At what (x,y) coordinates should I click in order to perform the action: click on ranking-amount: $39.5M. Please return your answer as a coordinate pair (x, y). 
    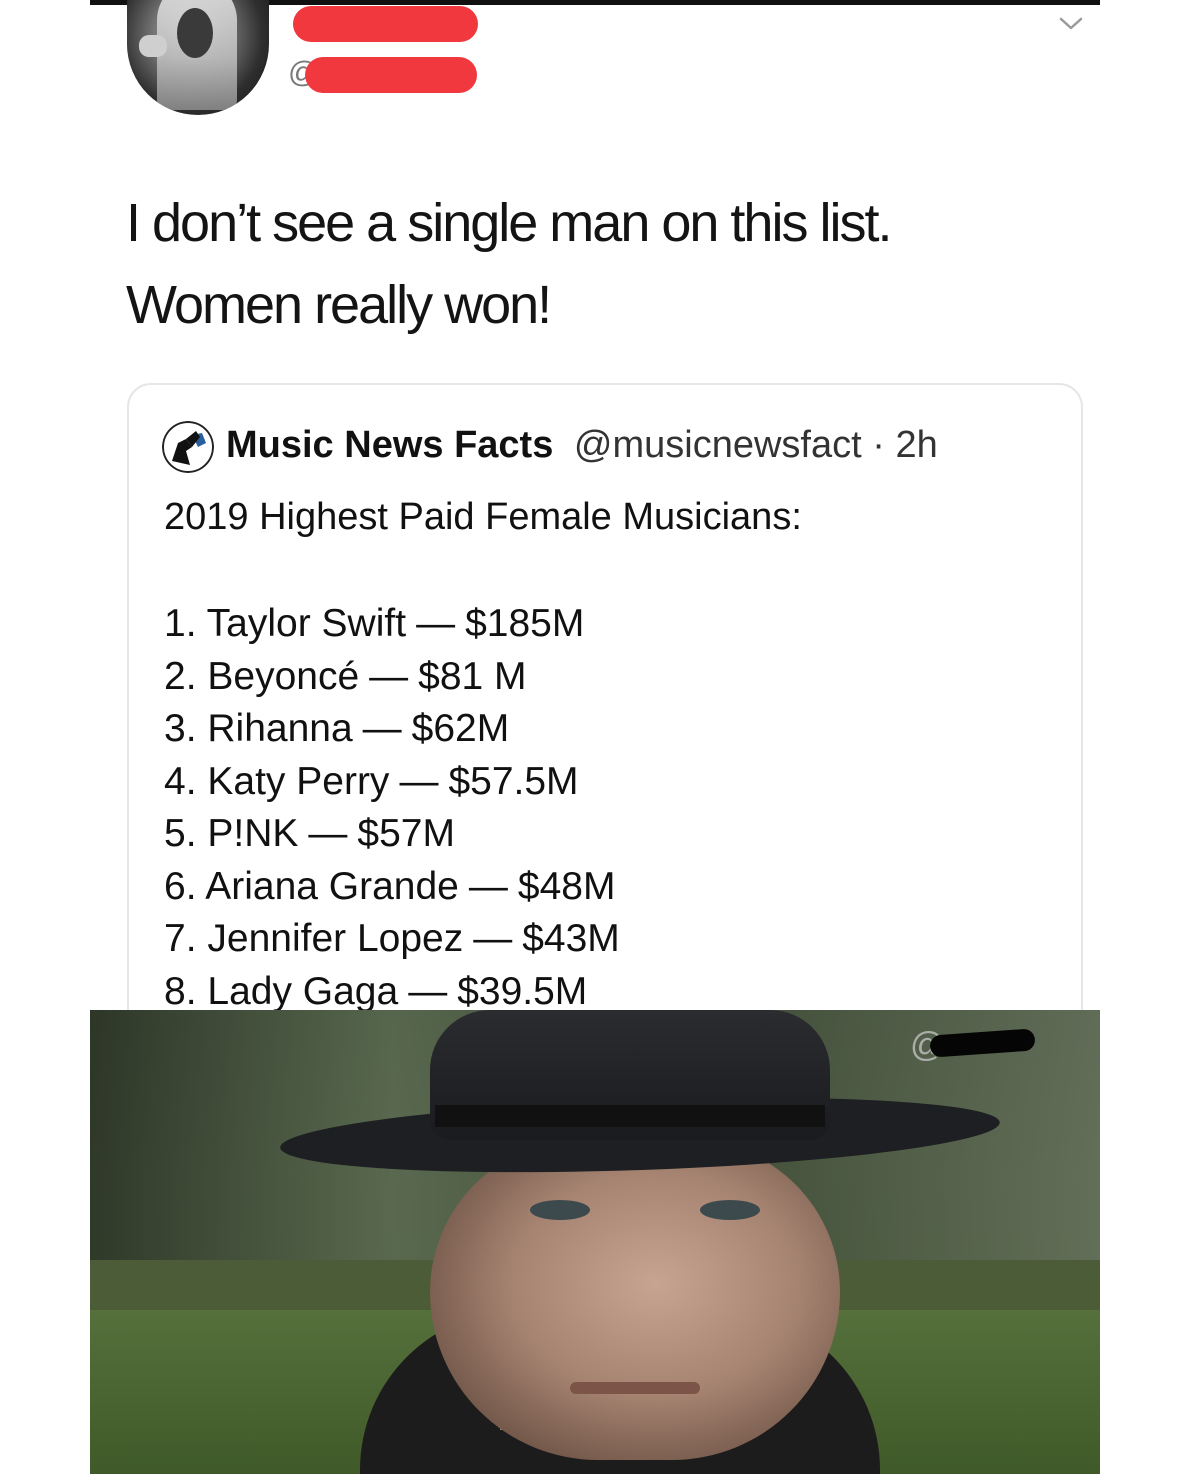
    Looking at the image, I should click on (522, 991).